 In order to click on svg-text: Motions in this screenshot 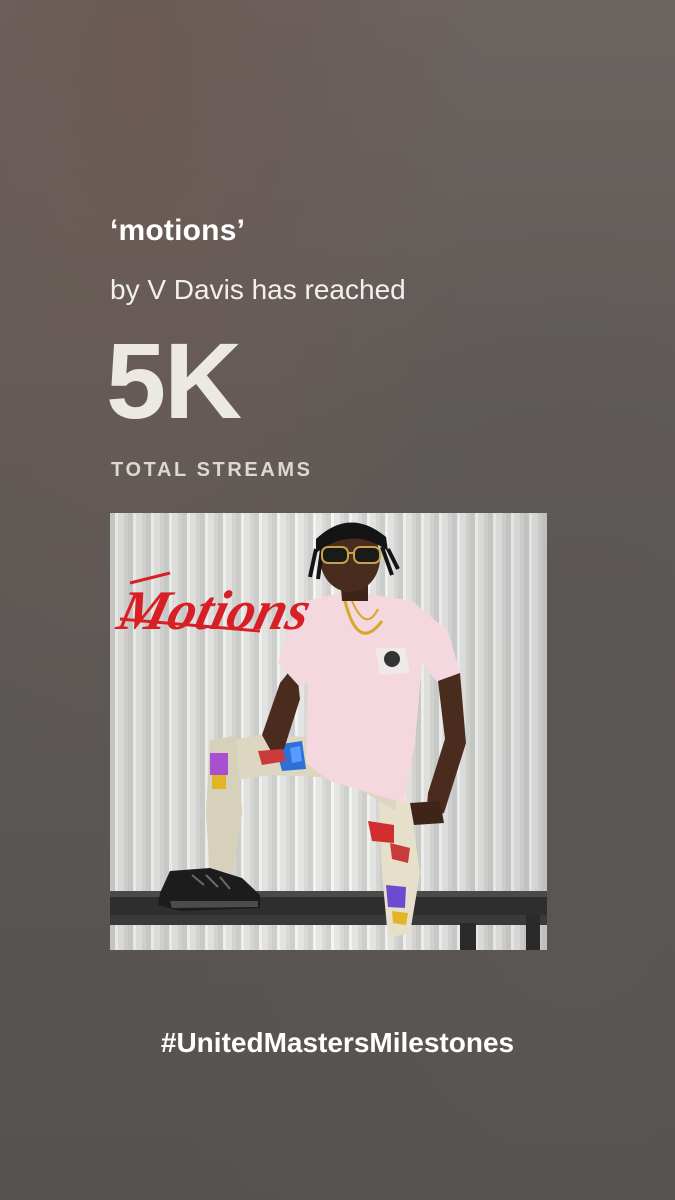, I will do `click(214, 611)`.